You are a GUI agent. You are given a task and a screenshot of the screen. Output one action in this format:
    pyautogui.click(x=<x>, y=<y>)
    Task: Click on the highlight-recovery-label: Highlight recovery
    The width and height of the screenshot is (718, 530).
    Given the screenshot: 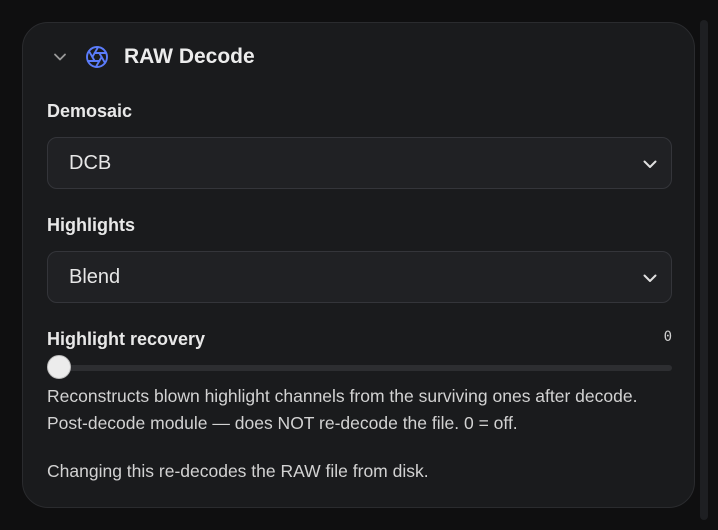 What is the action you would take?
    pyautogui.click(x=126, y=339)
    